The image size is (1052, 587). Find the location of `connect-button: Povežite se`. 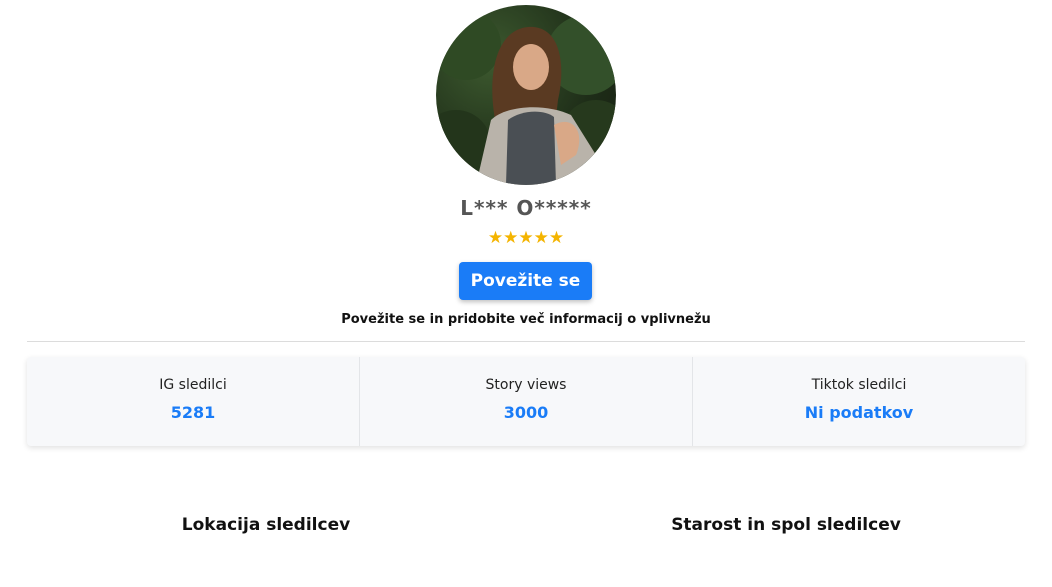

connect-button: Povežite se is located at coordinates (525, 281).